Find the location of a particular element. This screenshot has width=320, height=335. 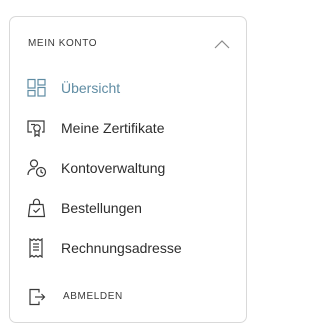

shopping-bag-icon is located at coordinates (37, 208).